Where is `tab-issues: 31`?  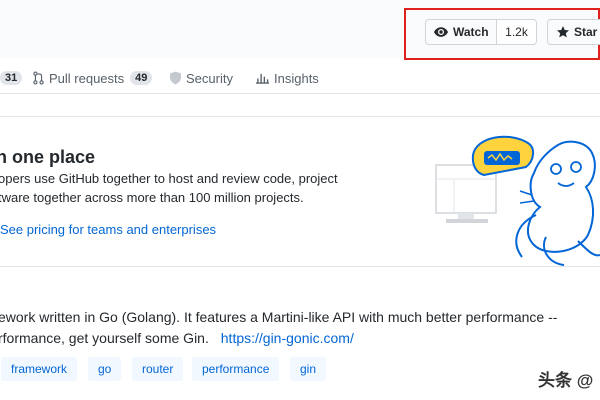
tab-issues: 31 is located at coordinates (11, 78).